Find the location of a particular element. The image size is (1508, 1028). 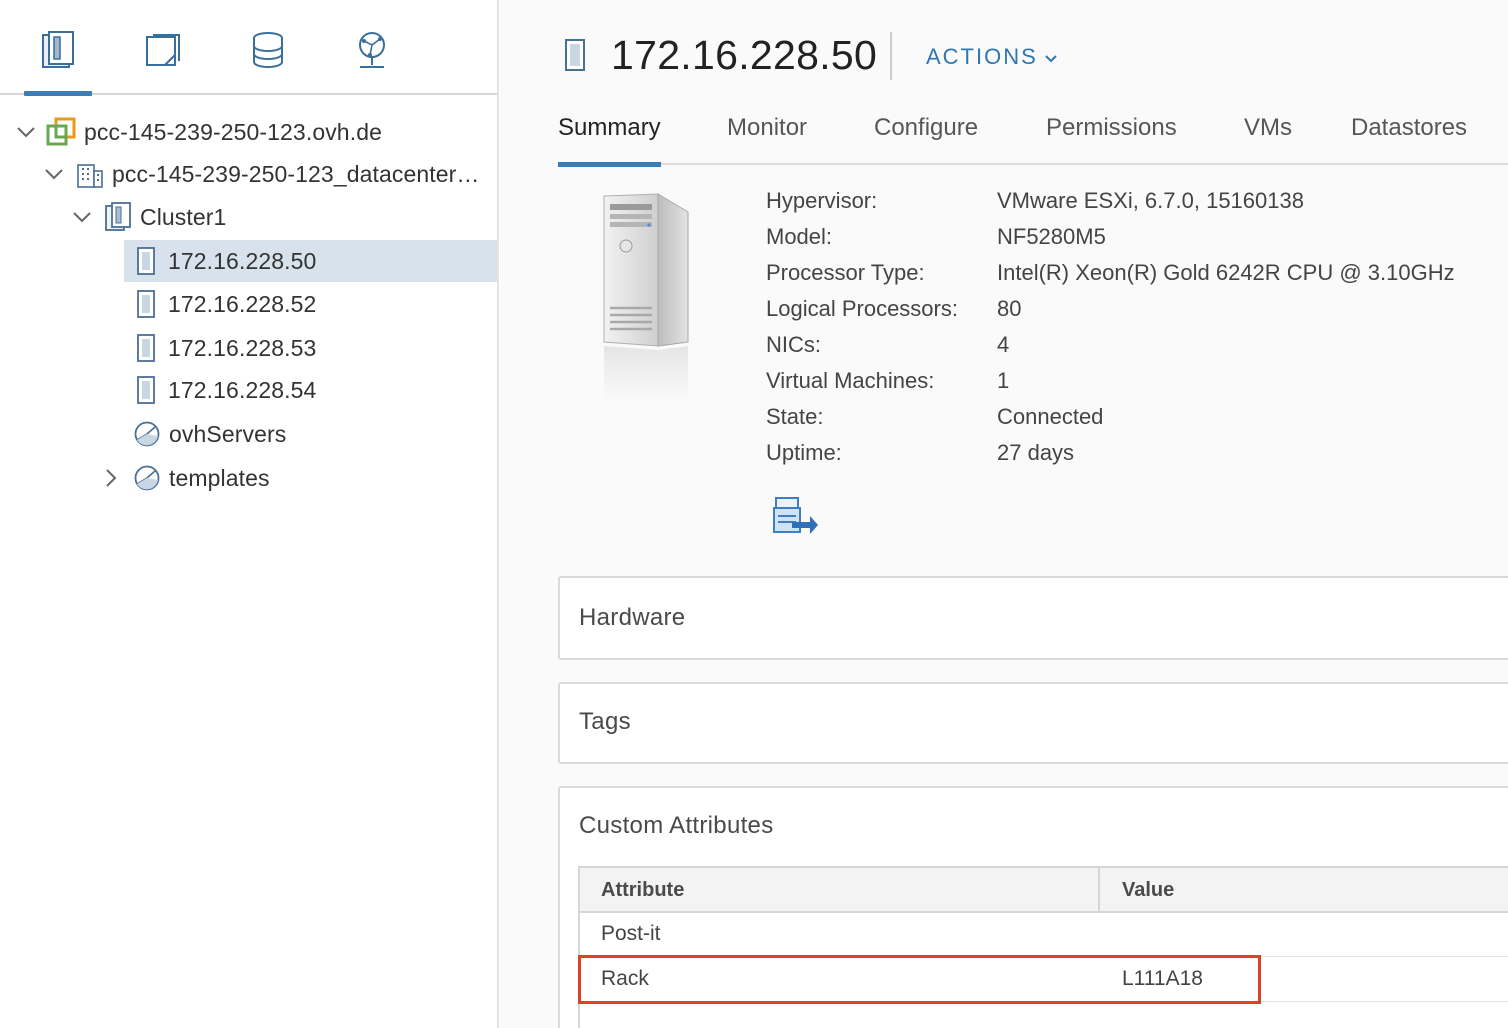

prop-label: Logical Processors: is located at coordinates (862, 308).